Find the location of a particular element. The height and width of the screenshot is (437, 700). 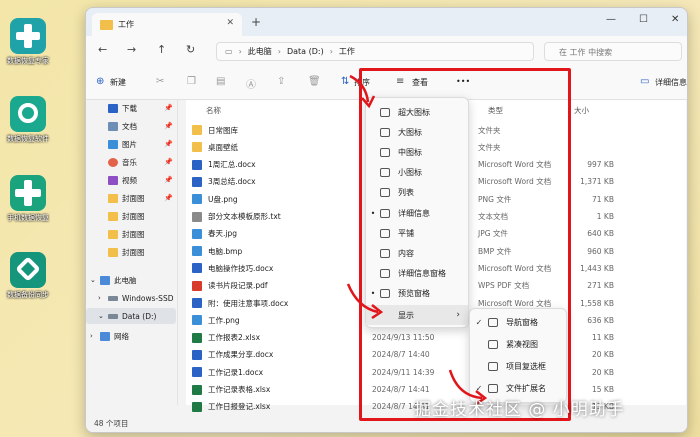

desktop-icon-3: 手机数据恢复 is located at coordinates (28, 199).